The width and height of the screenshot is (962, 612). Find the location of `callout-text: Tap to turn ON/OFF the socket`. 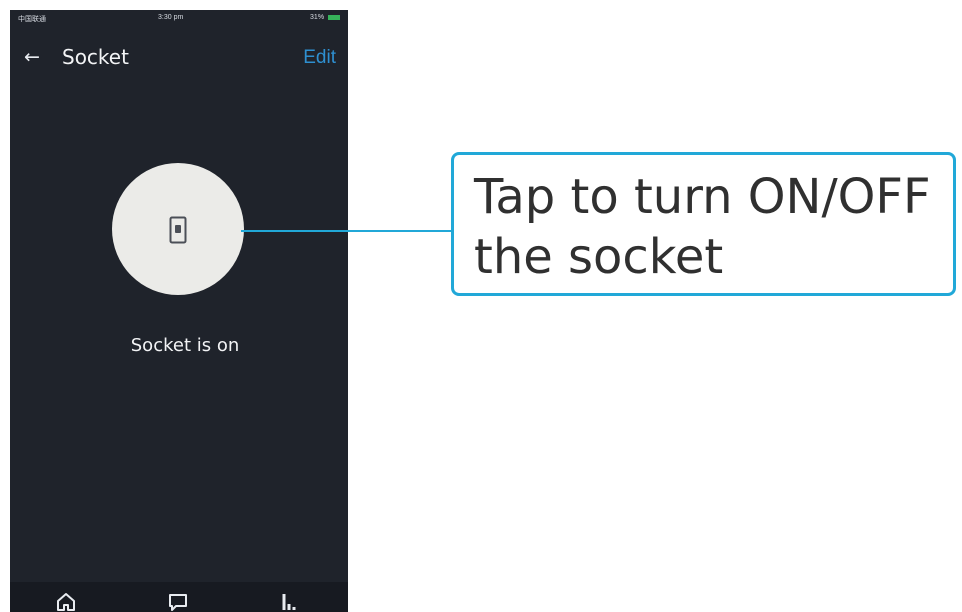

callout-text: Tap to turn ON/OFF the socket is located at coordinates (709, 227).